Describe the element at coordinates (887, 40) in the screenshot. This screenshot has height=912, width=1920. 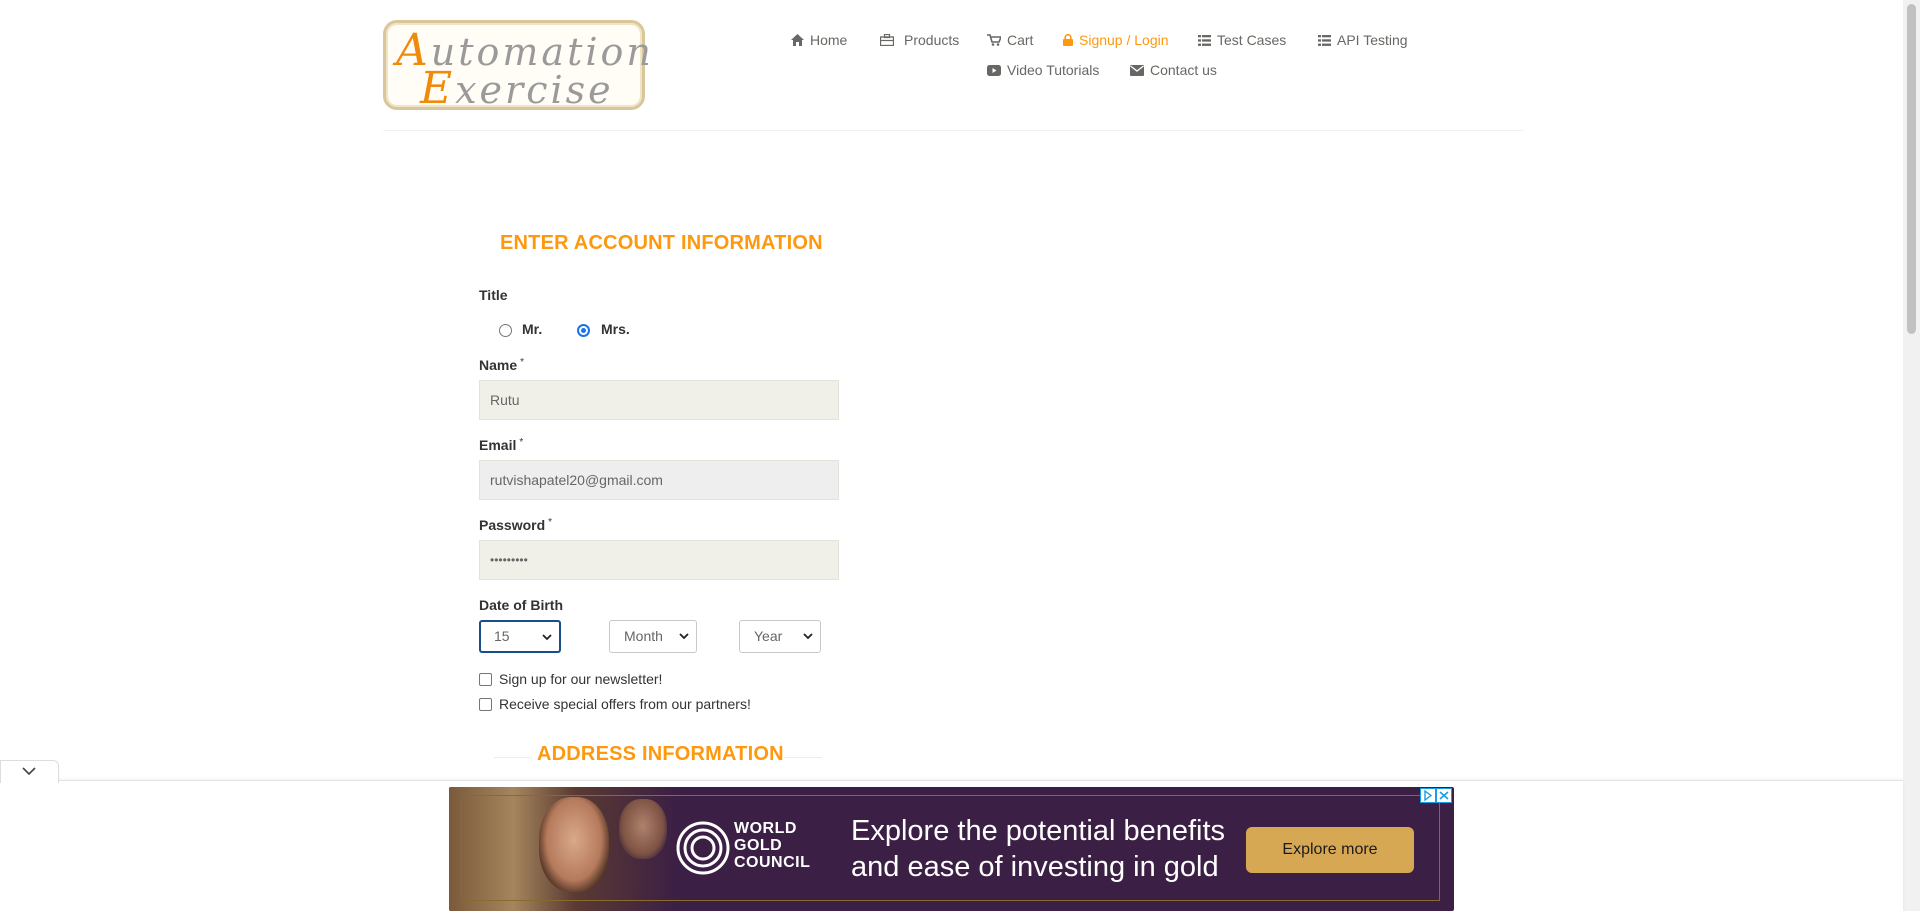
I see `product-icon` at that location.